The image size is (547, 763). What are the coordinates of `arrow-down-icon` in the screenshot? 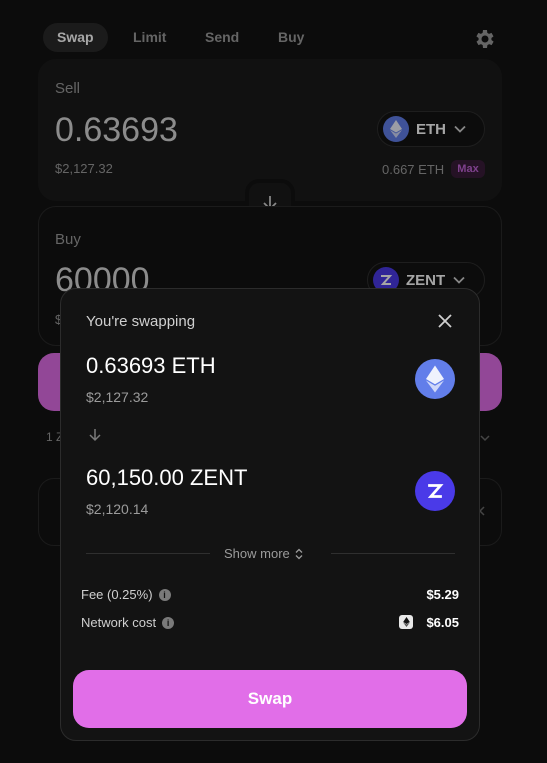 It's located at (95, 435).